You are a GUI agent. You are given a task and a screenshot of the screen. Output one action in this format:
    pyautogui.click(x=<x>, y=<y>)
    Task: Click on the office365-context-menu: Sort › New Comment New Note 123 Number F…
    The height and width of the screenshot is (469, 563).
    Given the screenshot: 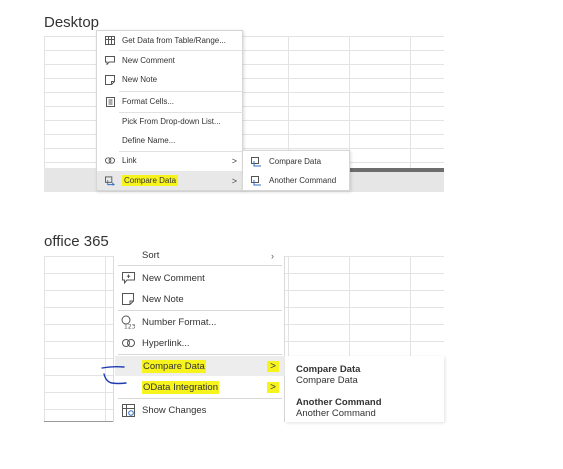 What is the action you would take?
    pyautogui.click(x=199, y=336)
    